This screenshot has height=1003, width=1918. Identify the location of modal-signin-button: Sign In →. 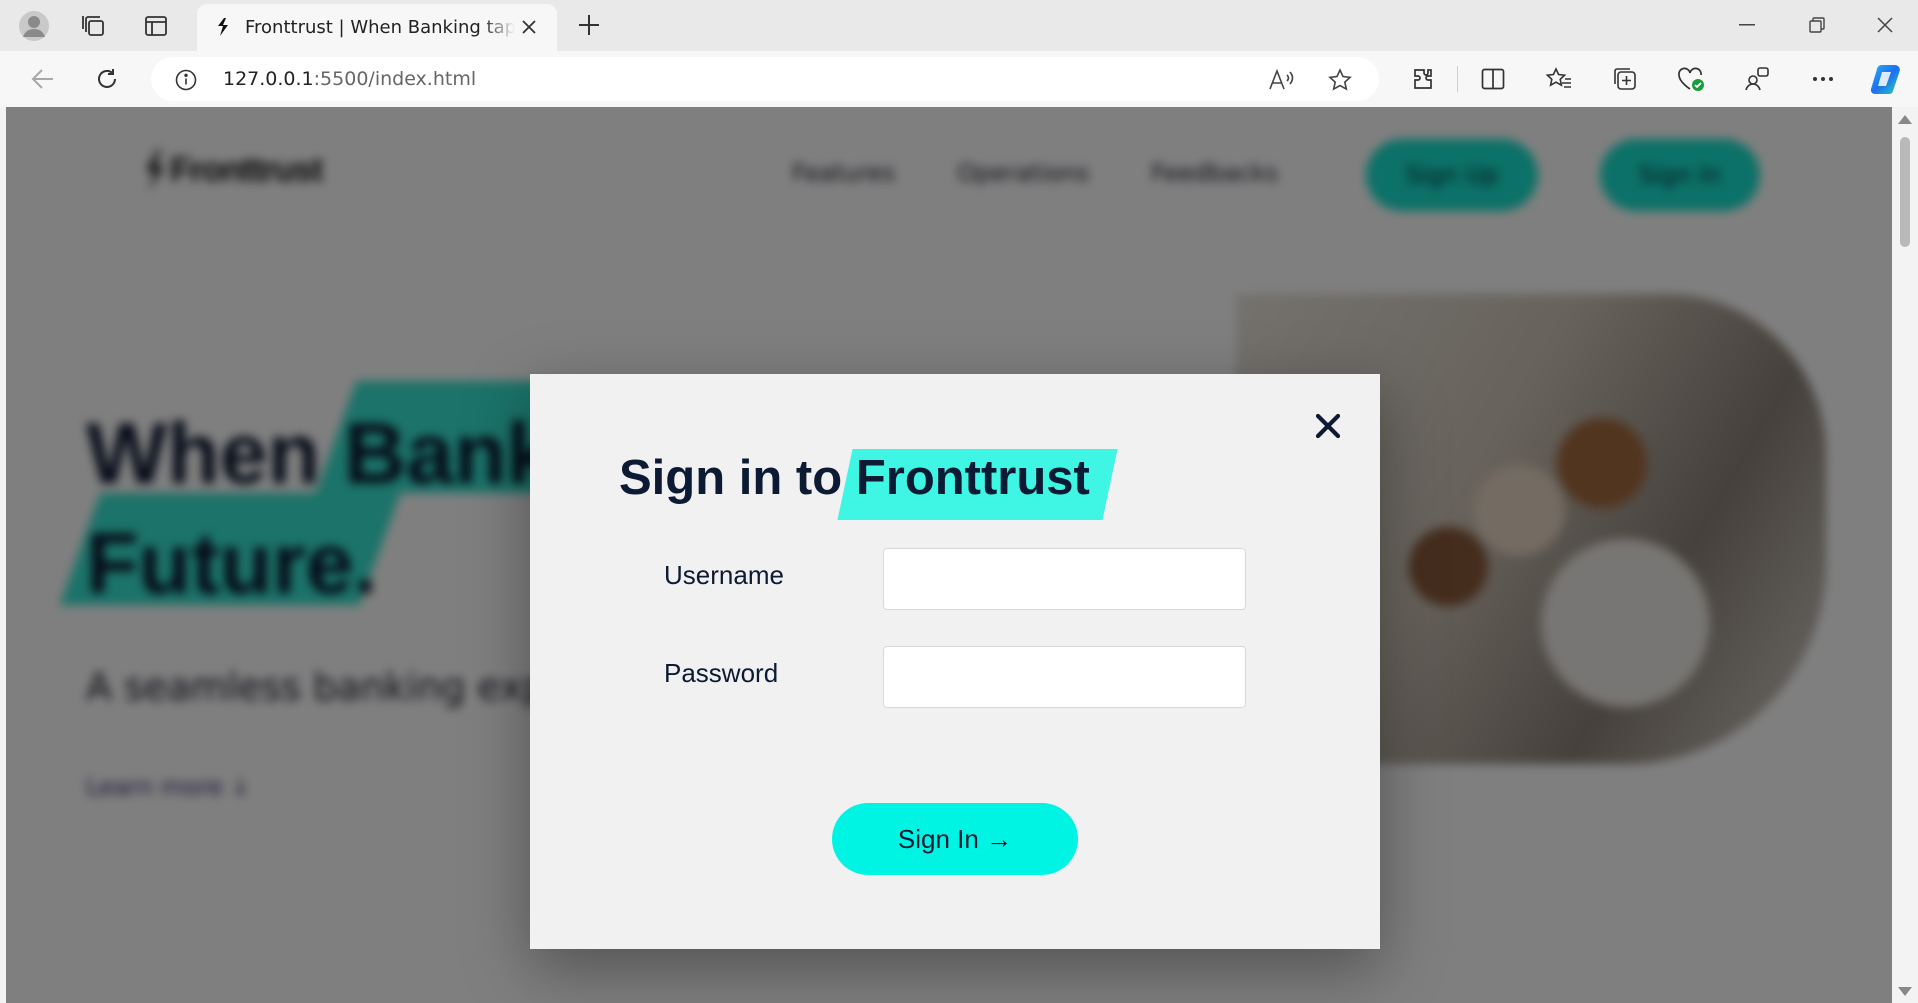
(955, 839).